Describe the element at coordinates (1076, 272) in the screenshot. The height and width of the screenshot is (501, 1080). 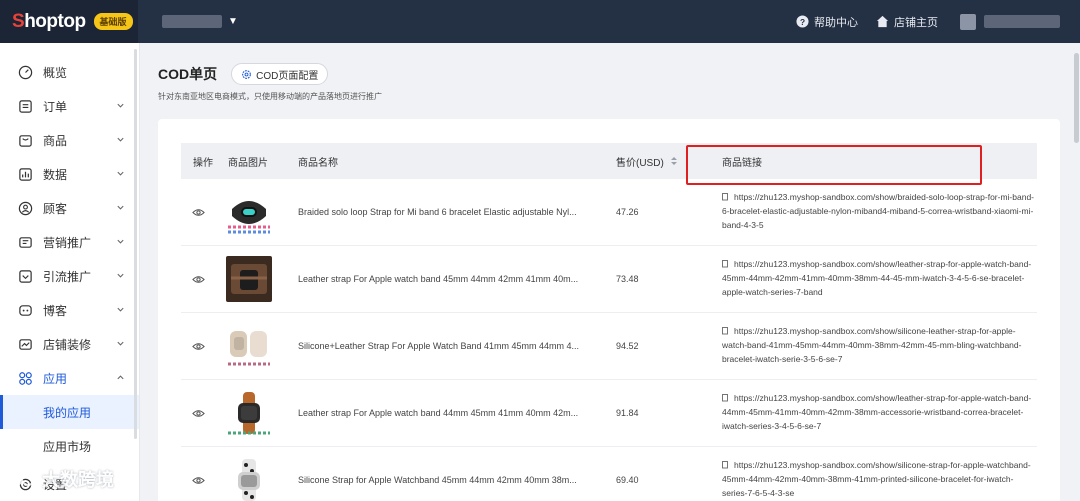
I see `main-scrollbar` at that location.